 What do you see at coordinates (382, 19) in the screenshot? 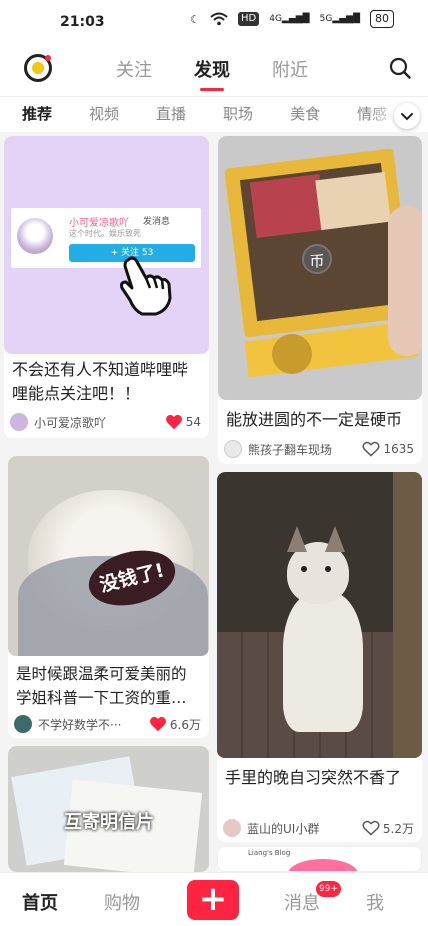
I see `battery-icon: 80` at bounding box center [382, 19].